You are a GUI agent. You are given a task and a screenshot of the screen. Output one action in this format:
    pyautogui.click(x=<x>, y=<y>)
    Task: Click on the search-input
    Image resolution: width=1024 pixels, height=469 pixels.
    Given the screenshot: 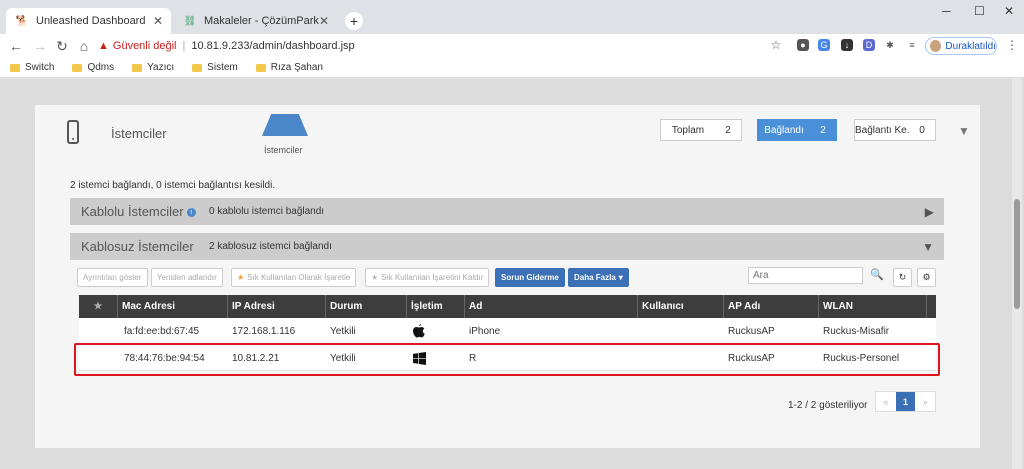 What is the action you would take?
    pyautogui.click(x=805, y=275)
    